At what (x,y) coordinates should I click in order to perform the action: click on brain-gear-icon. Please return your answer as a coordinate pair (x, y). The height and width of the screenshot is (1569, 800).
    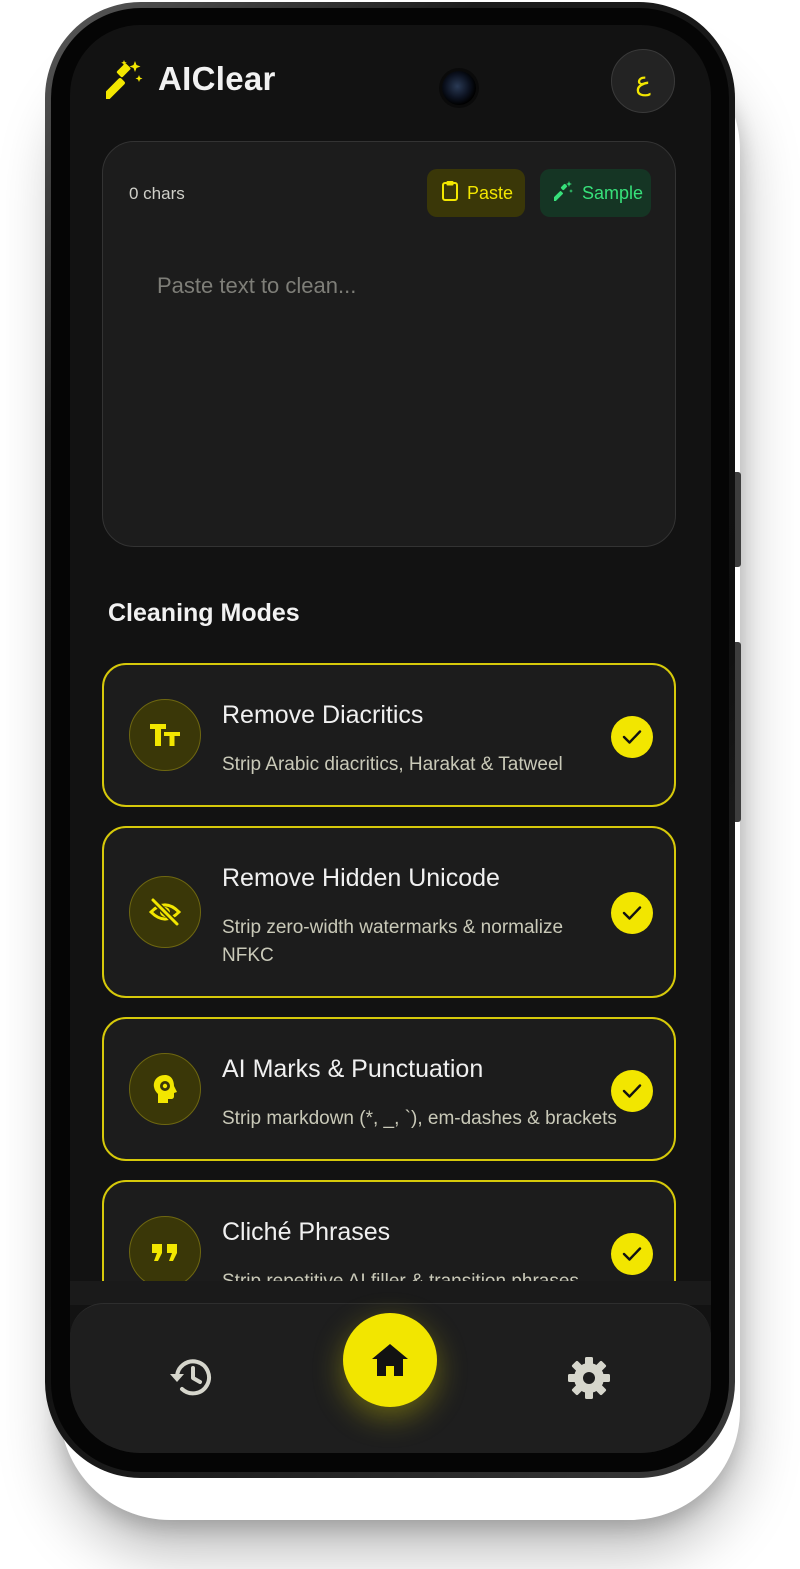
    Looking at the image, I should click on (165, 1089).